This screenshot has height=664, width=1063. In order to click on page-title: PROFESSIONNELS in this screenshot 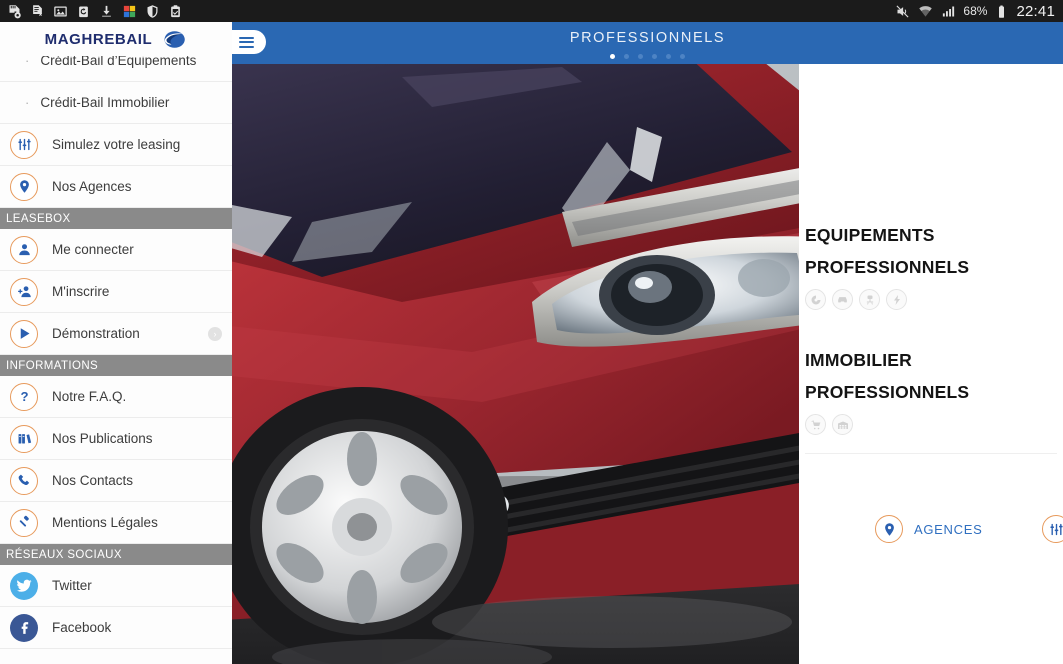, I will do `click(647, 38)`.